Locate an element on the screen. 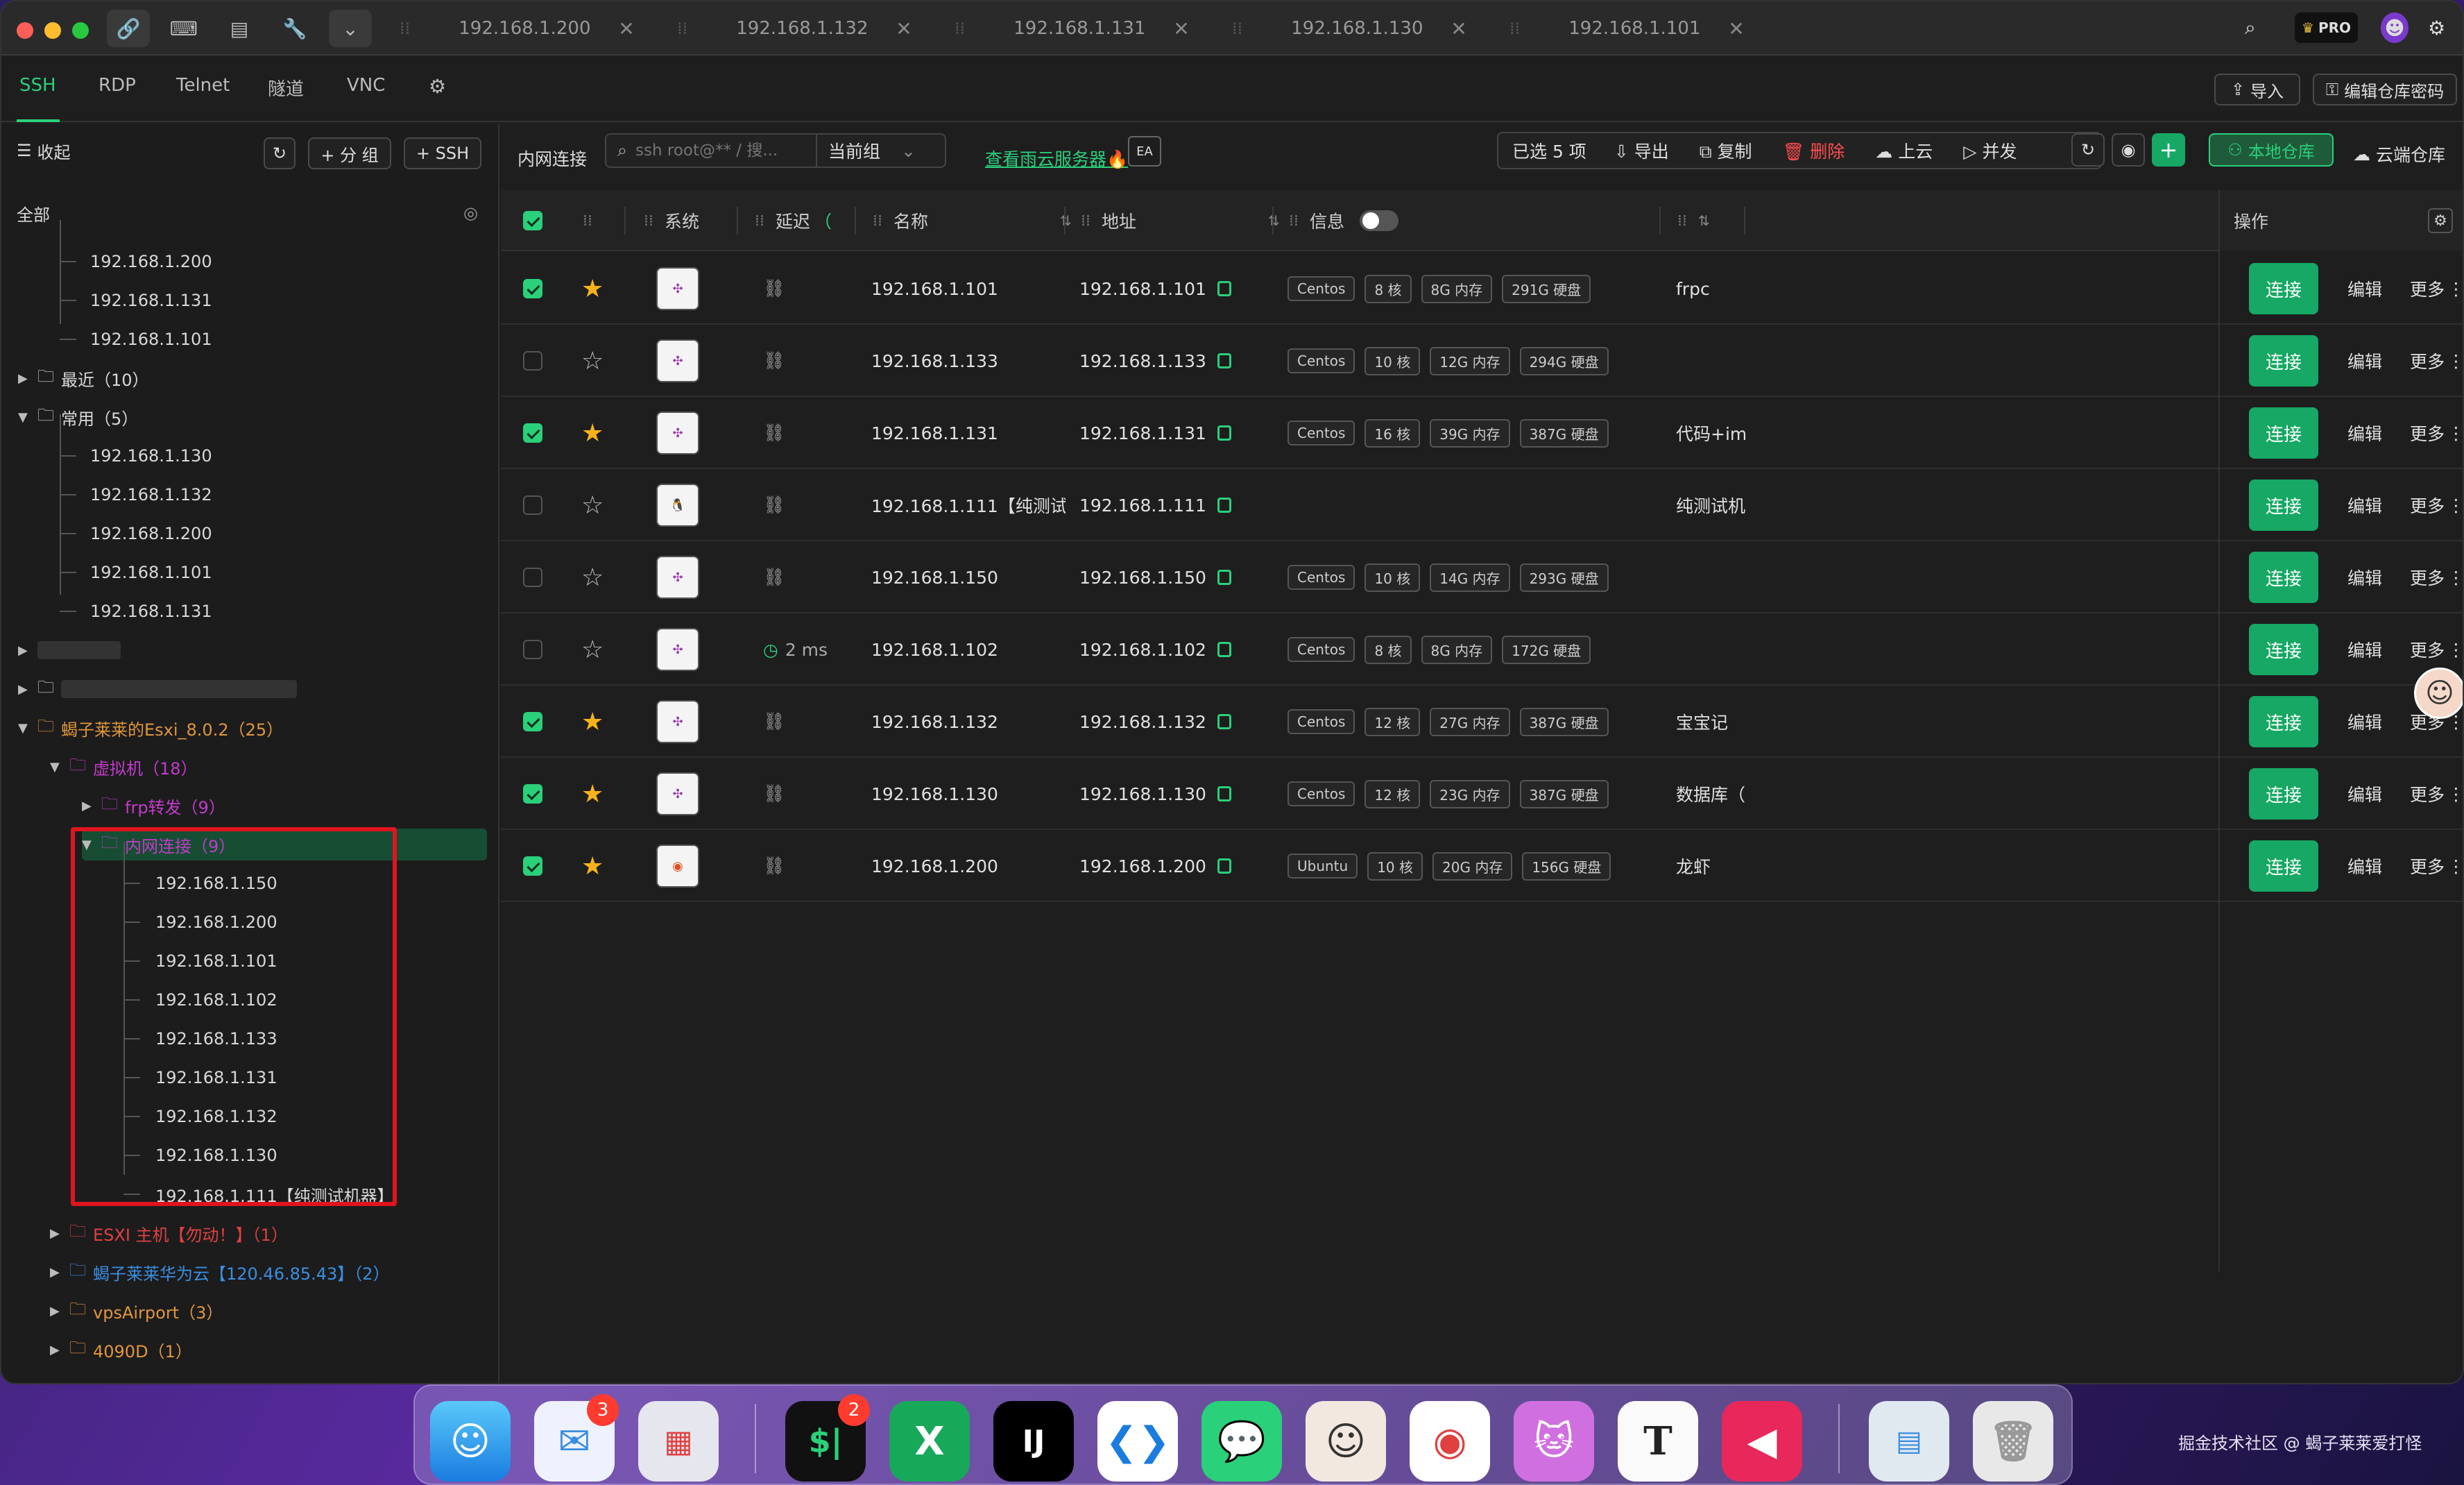  col-system: ⁞⁞ 系统 is located at coordinates (671, 221).